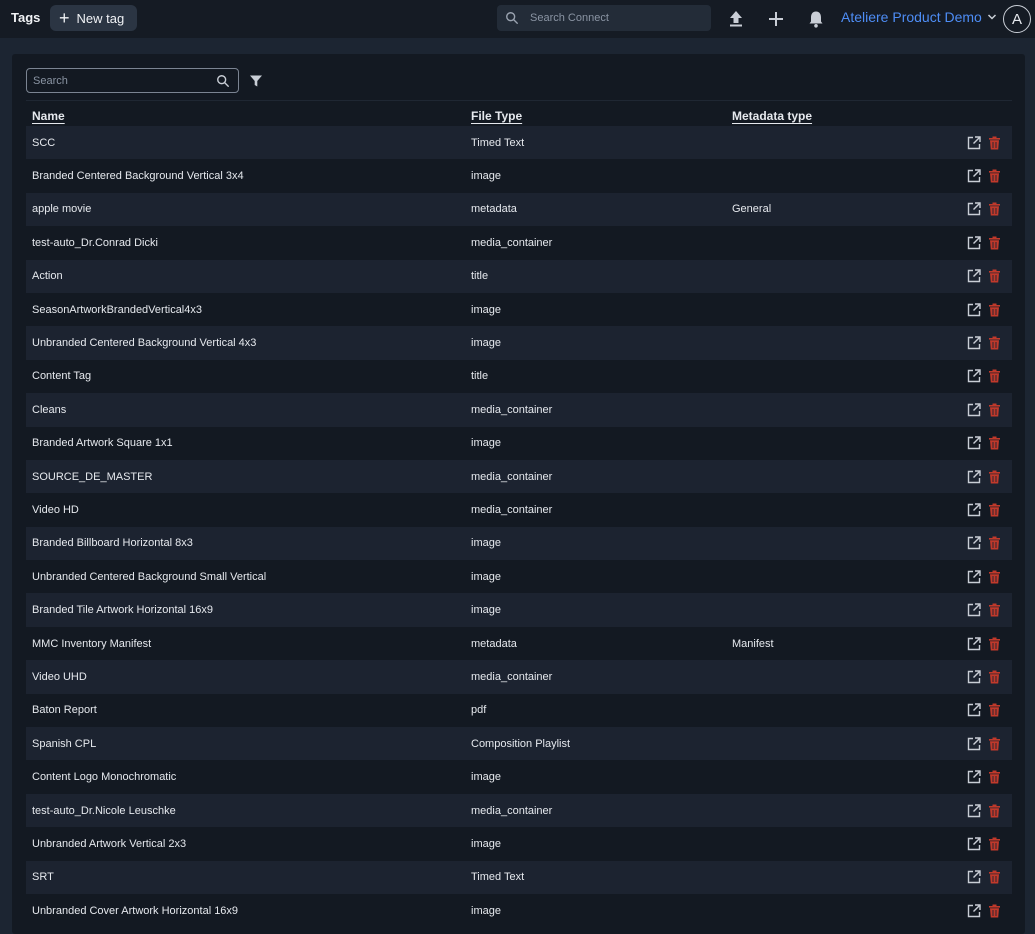 The image size is (1035, 934). What do you see at coordinates (753, 643) in the screenshot?
I see `tag-metadata-type: Manifest` at bounding box center [753, 643].